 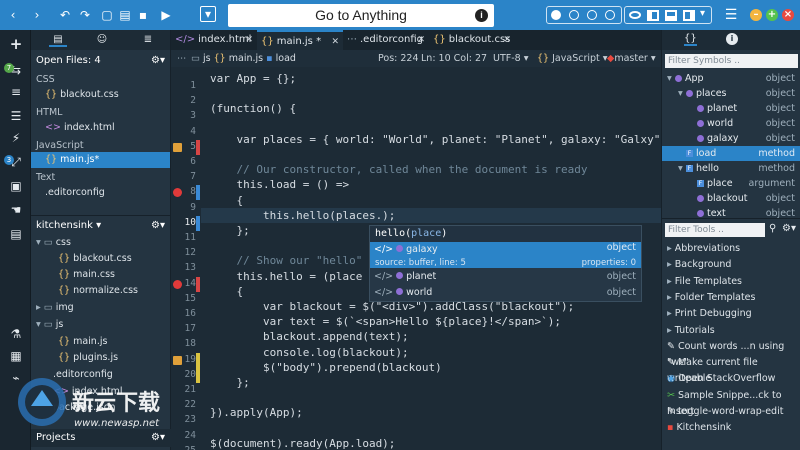 What do you see at coordinates (731, 138) in the screenshot?
I see `symbol-item: galaxy object` at bounding box center [731, 138].